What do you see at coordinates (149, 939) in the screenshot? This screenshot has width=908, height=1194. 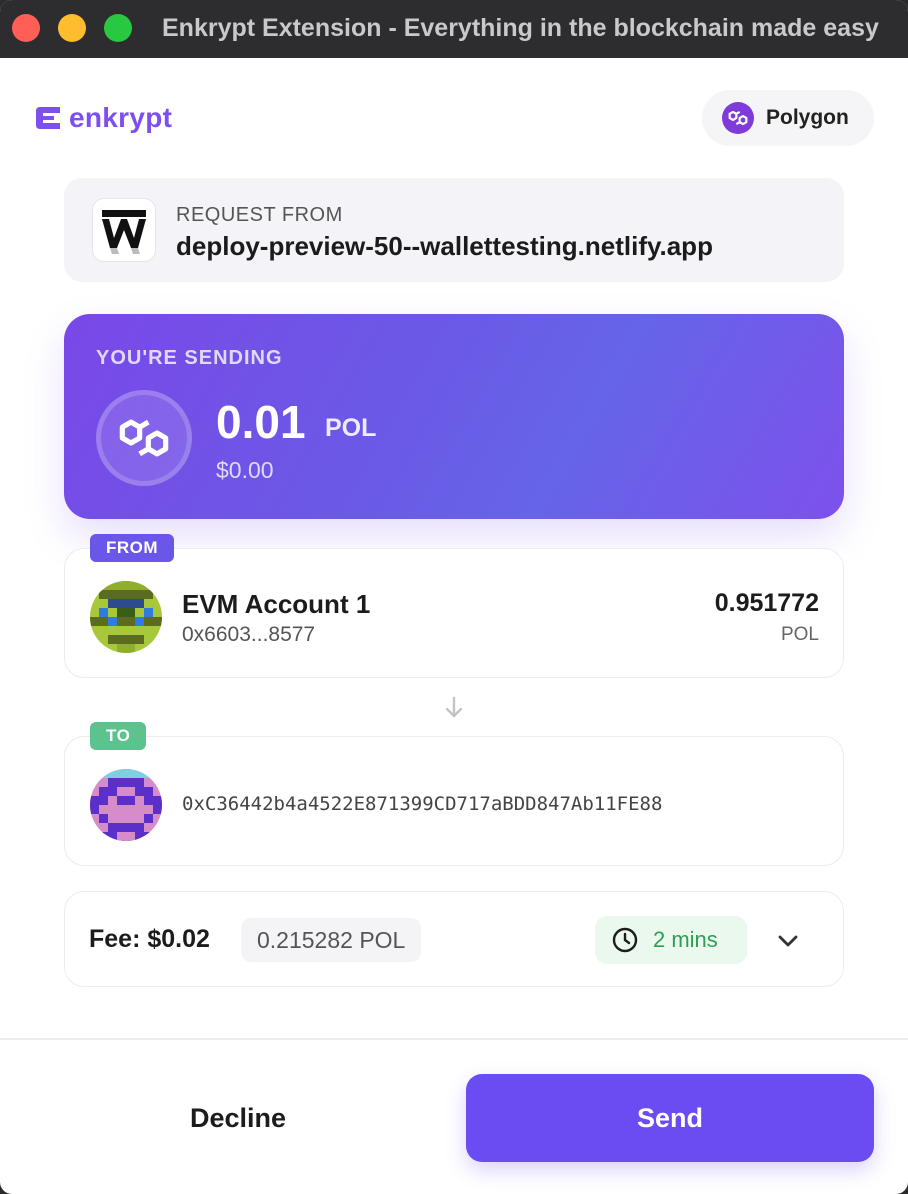 I see `fee-label: Fee: $0.02` at bounding box center [149, 939].